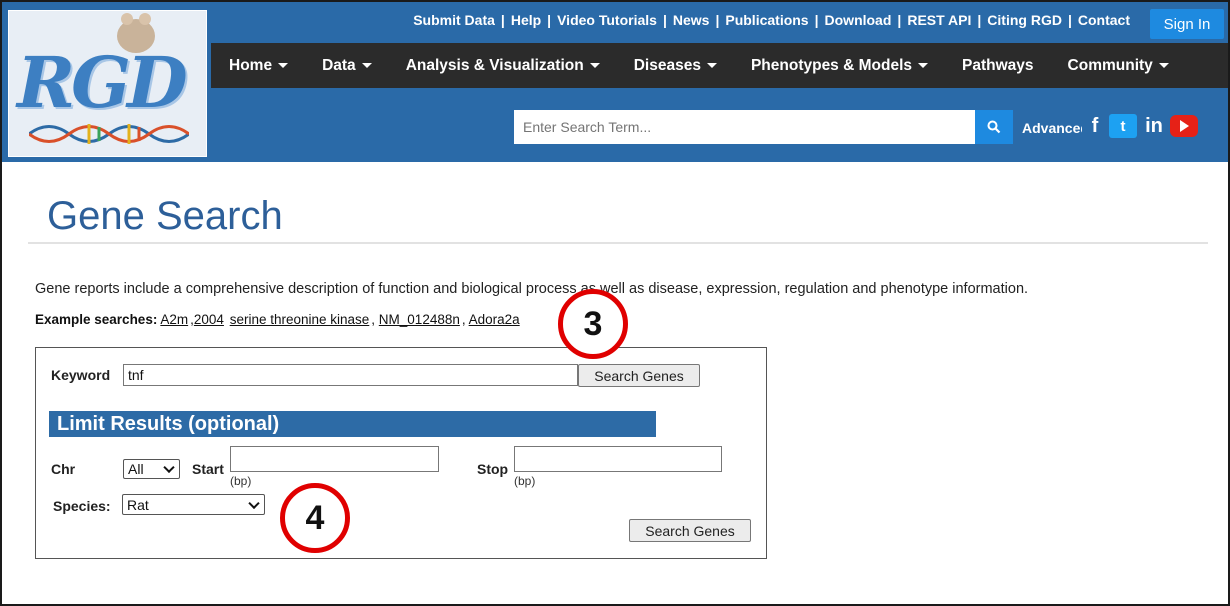  Describe the element at coordinates (315, 518) in the screenshot. I see `step-4-marker: 4` at that location.